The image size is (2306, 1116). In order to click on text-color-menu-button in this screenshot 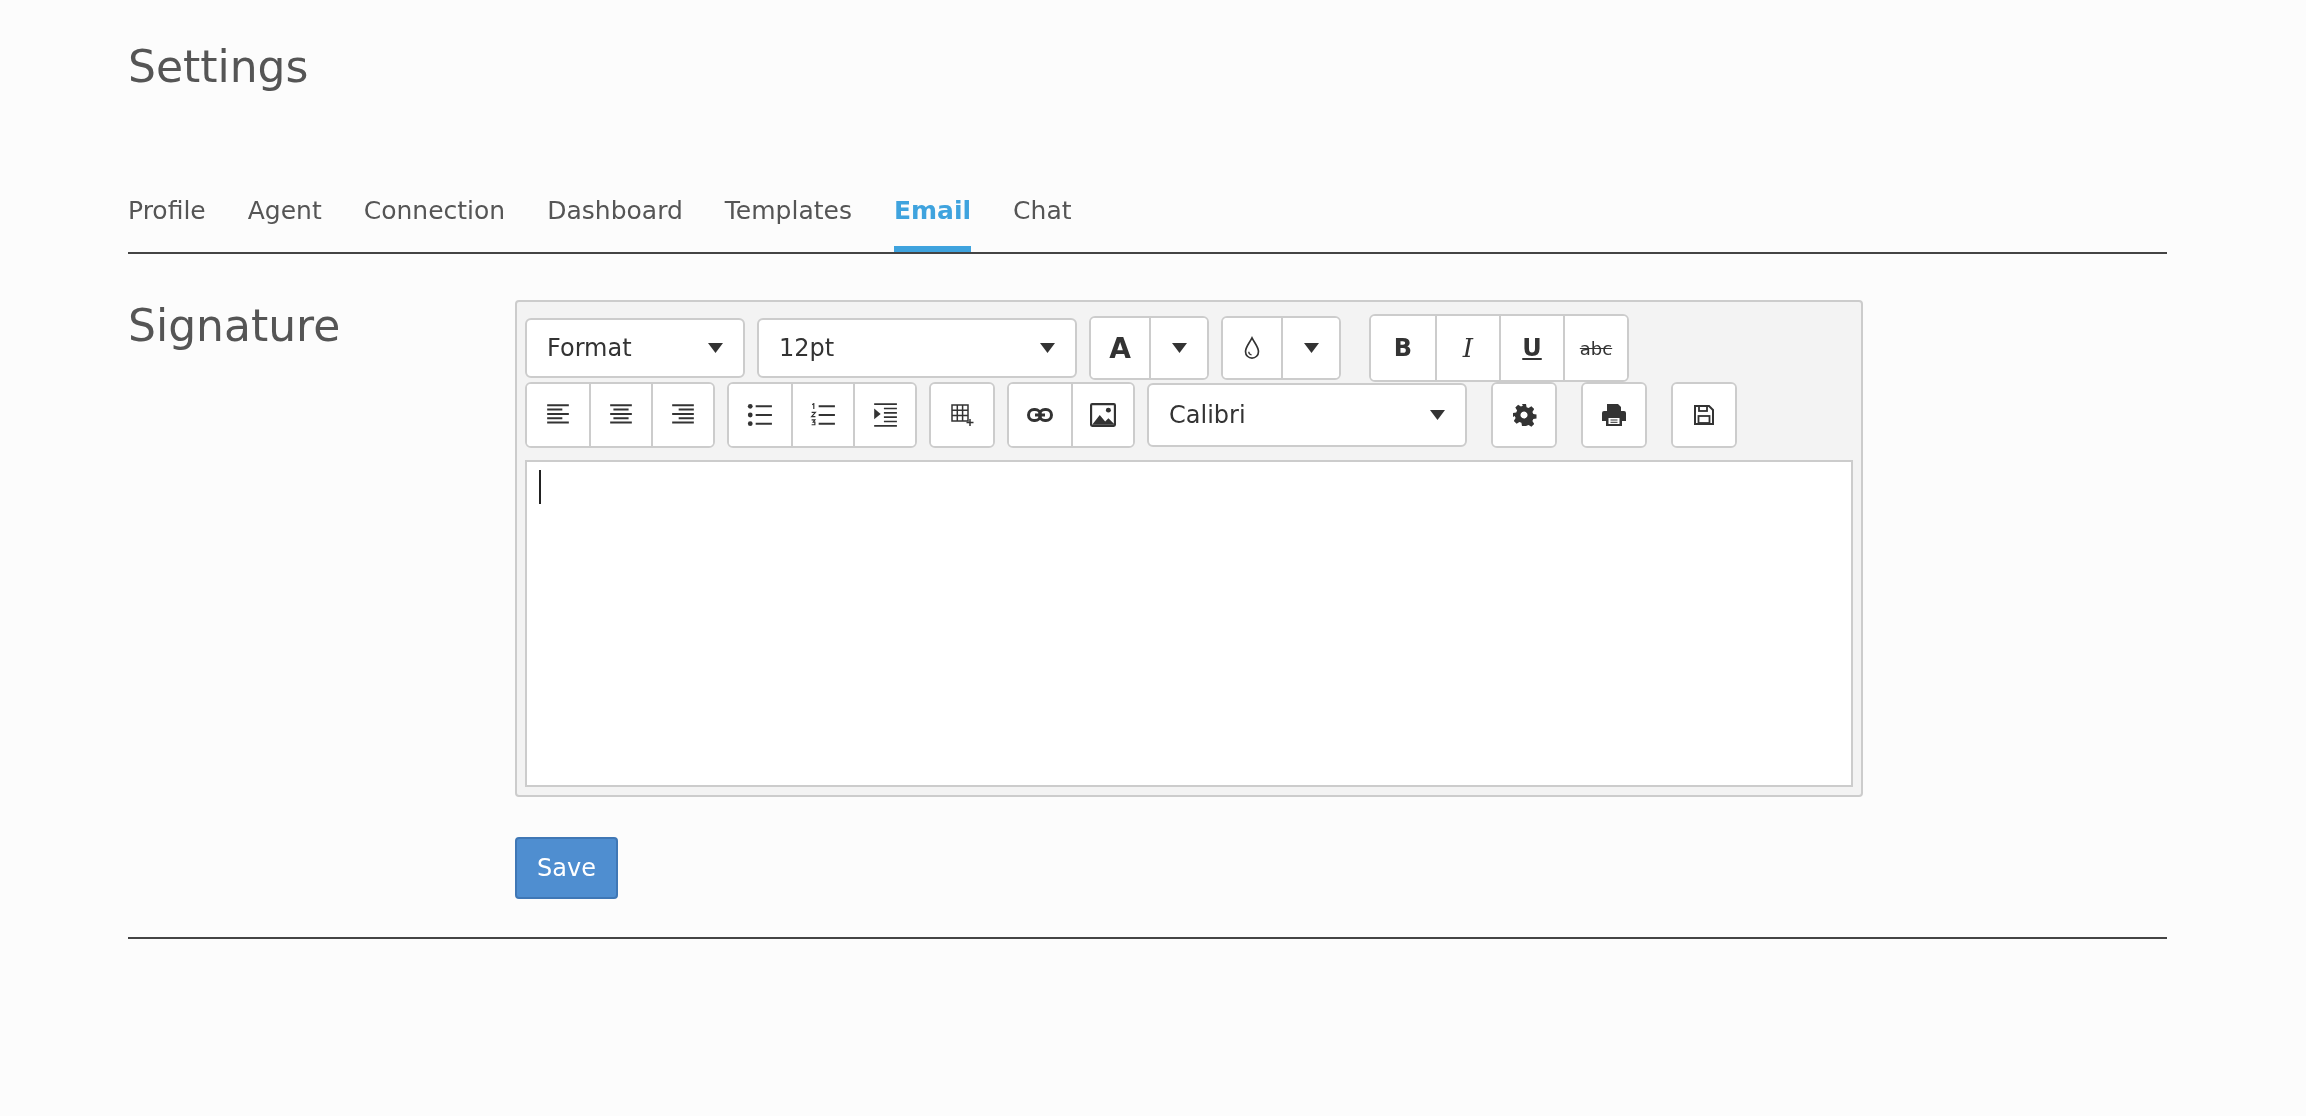, I will do `click(1178, 348)`.